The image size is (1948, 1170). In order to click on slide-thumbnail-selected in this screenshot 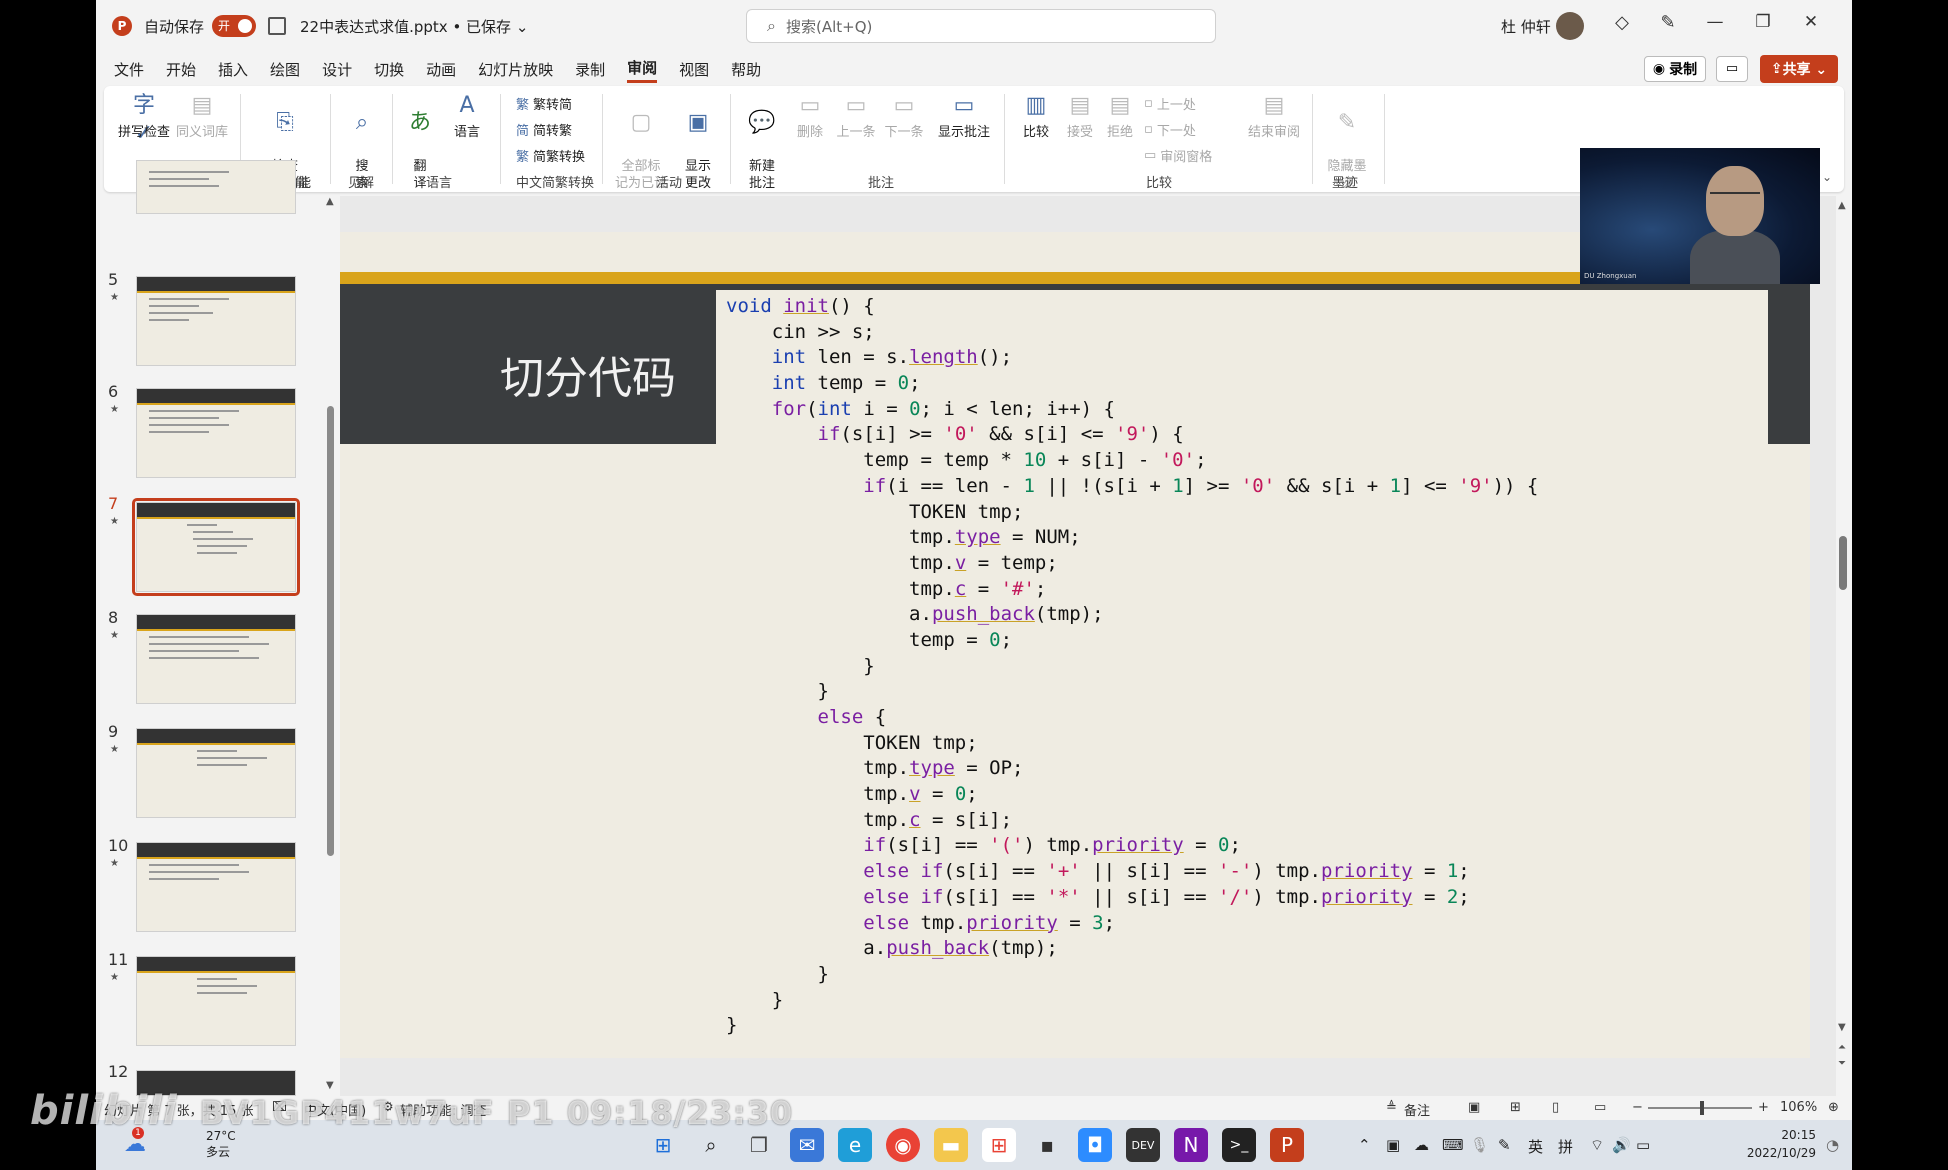, I will do `click(216, 547)`.